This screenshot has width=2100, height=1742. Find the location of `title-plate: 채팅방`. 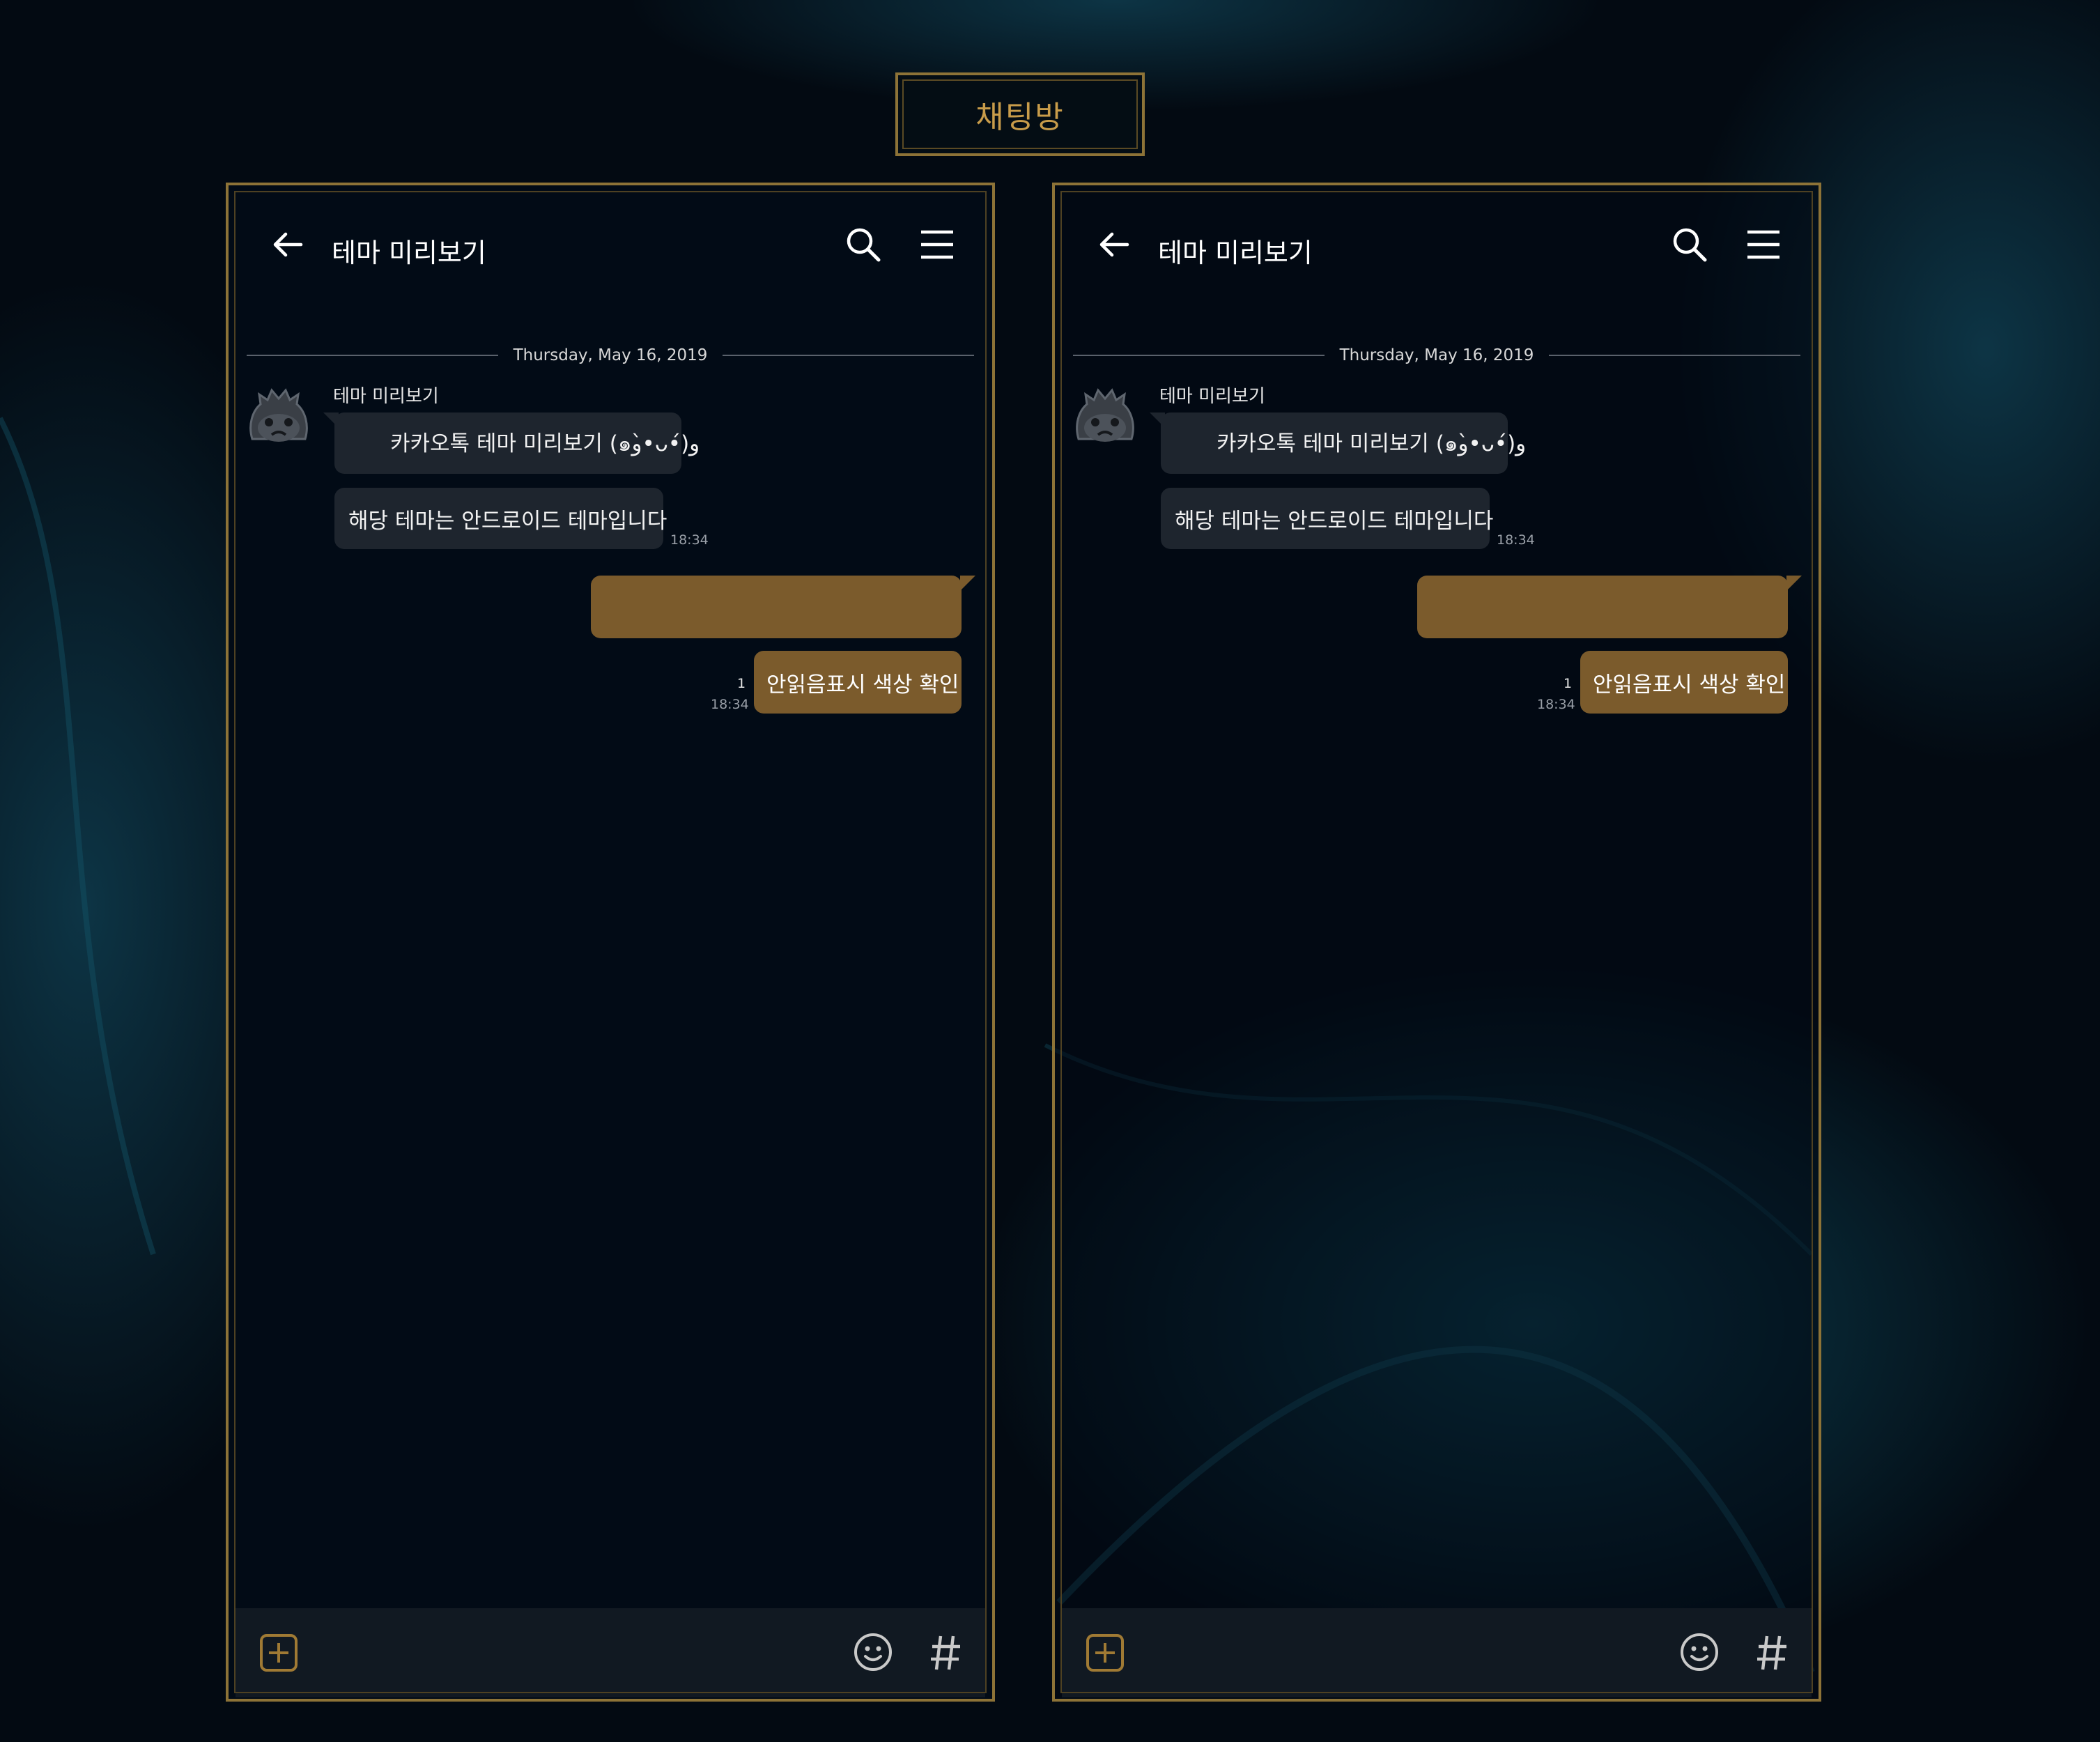

title-plate: 채팅방 is located at coordinates (1020, 114).